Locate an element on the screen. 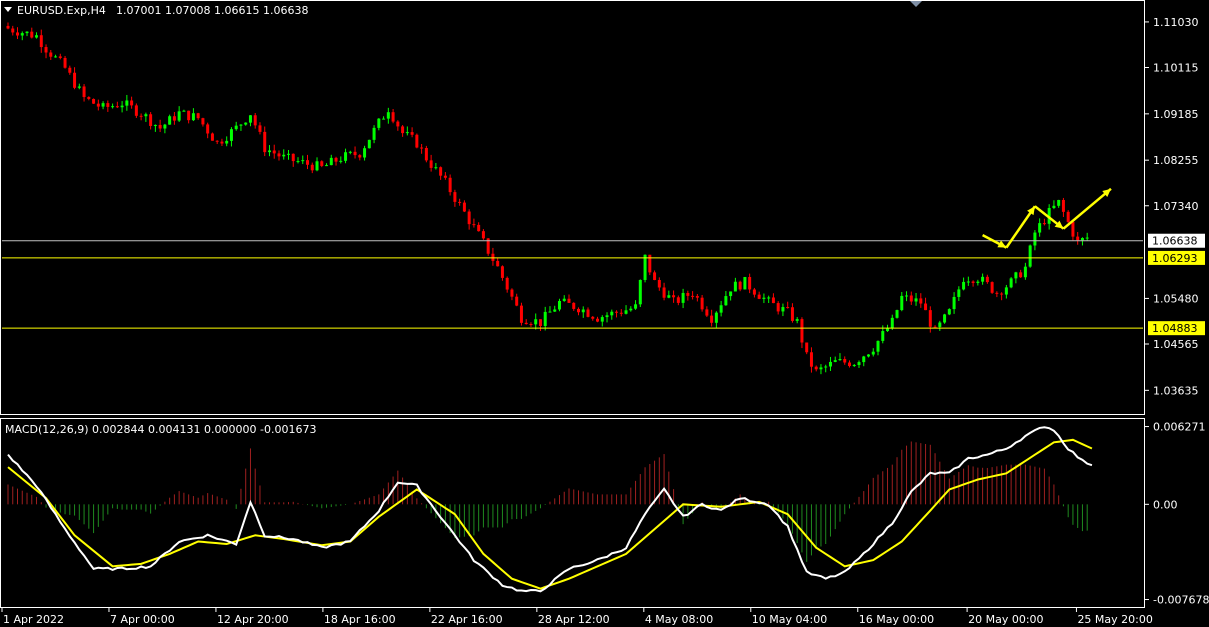 Image resolution: width=1209 pixels, height=627 pixels. time-tick-label: 4 May 08:00 is located at coordinates (679, 619).